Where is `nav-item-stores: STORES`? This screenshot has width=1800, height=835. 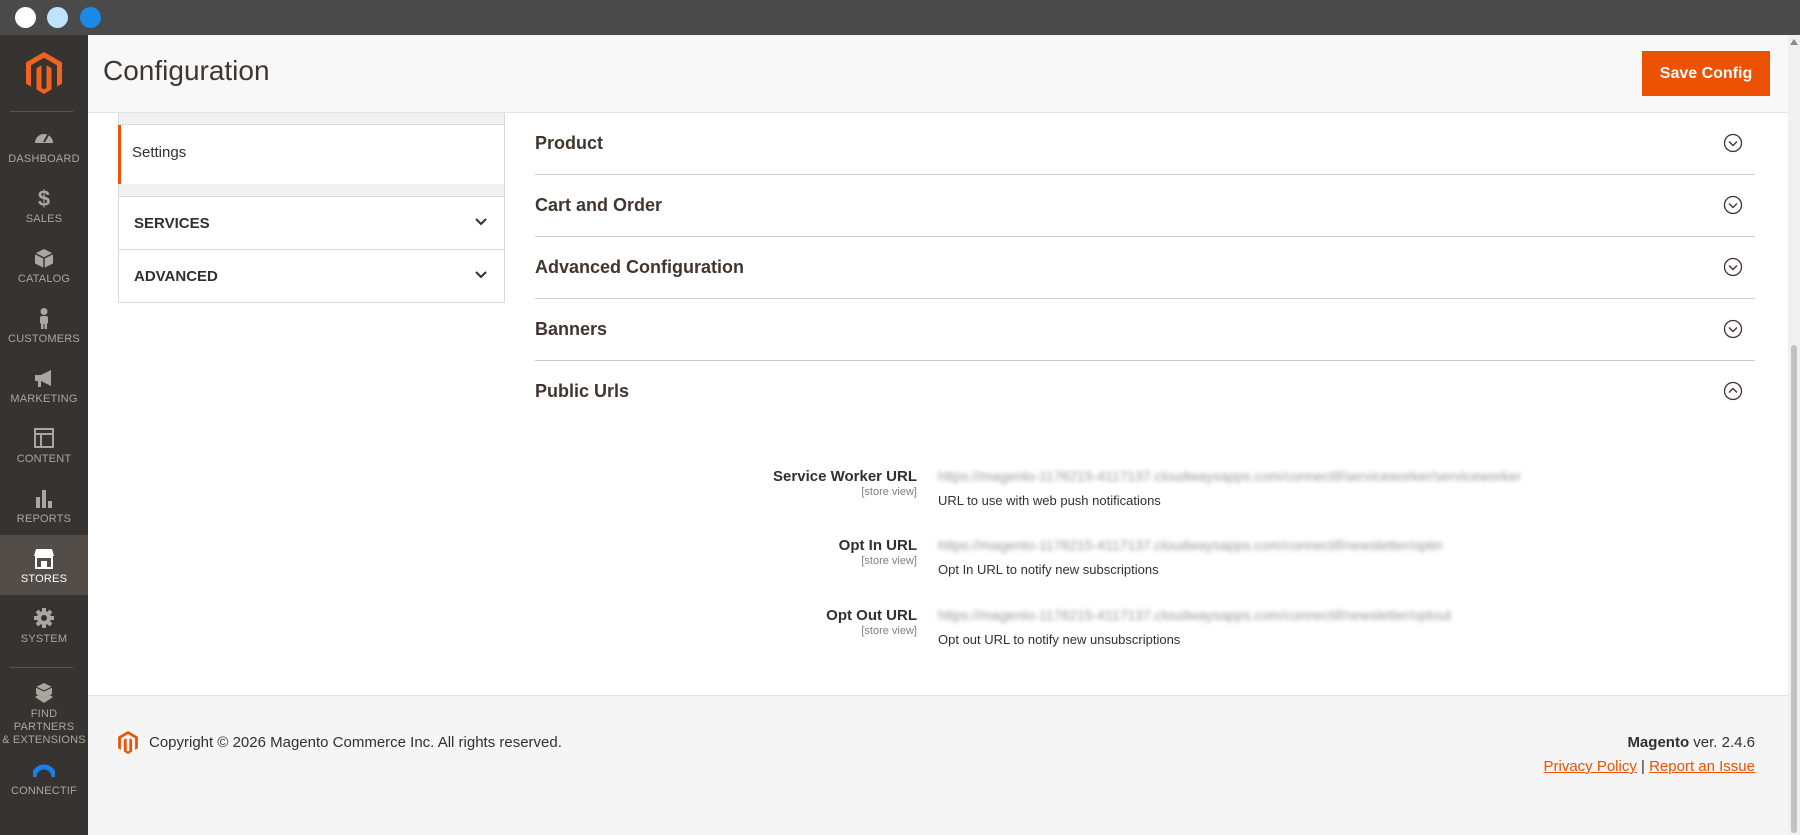 nav-item-stores: STORES is located at coordinates (44, 565).